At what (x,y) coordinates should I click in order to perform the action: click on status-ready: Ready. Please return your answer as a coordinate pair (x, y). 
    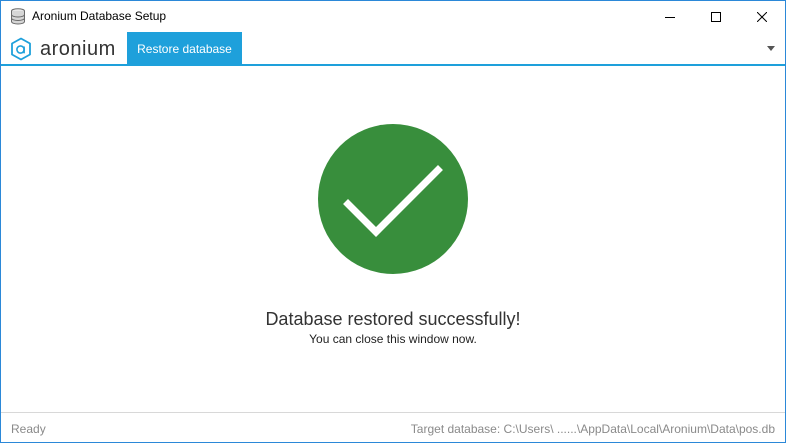
    Looking at the image, I should click on (28, 429).